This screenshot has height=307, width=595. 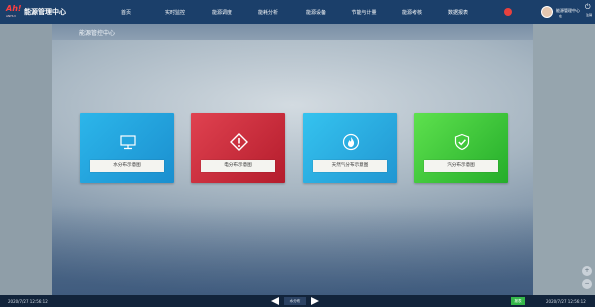 I want to click on logo-mark: Ah!, so click(x=14, y=8).